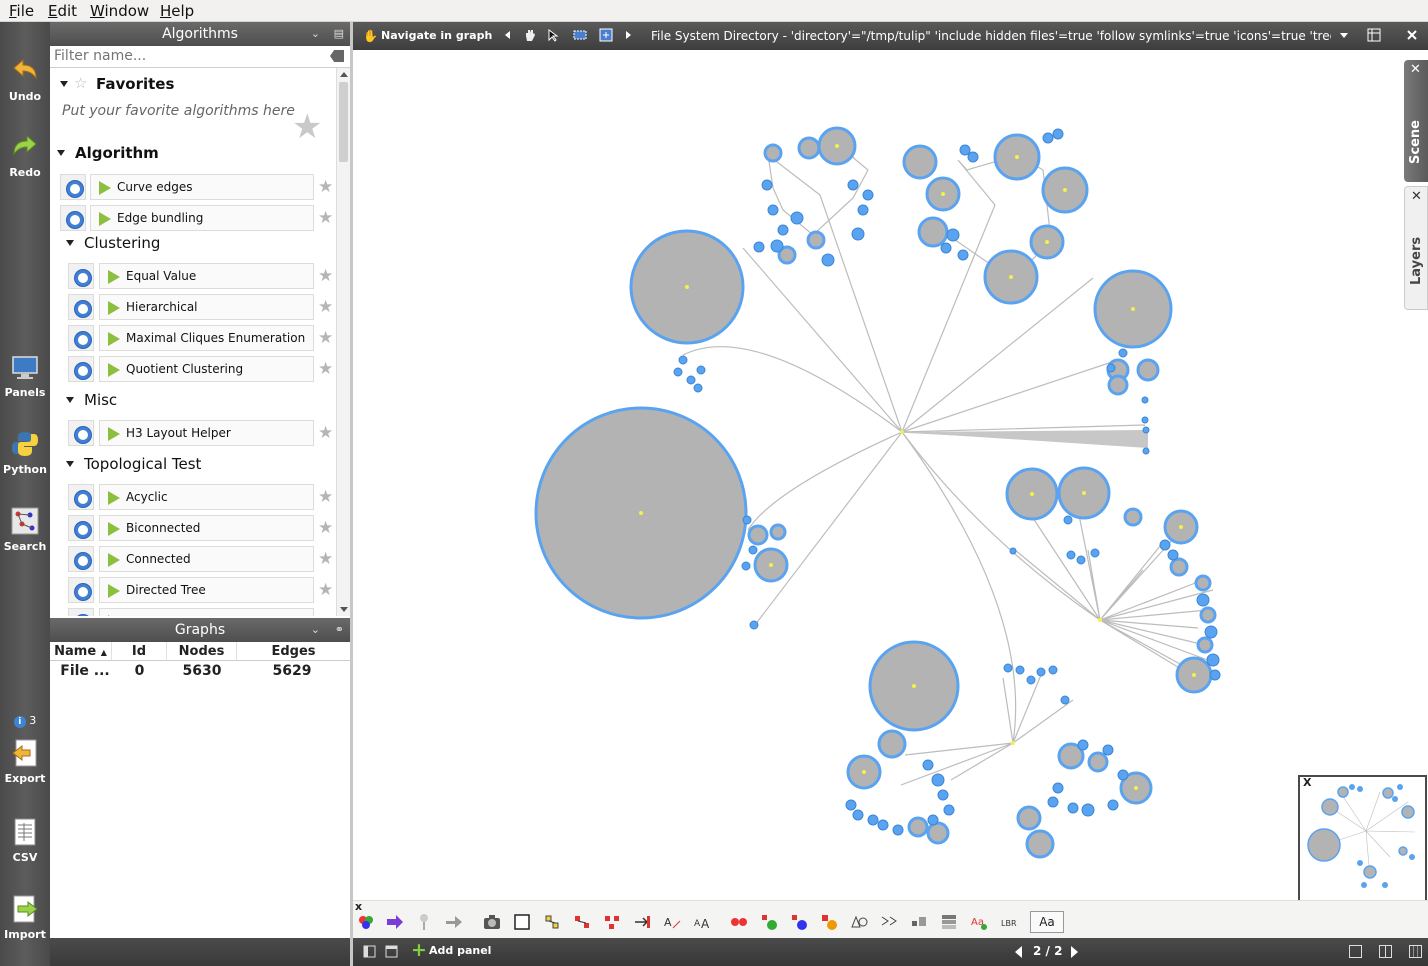 The image size is (1428, 966). I want to click on graph-nodes-cell: 5630, so click(202, 671).